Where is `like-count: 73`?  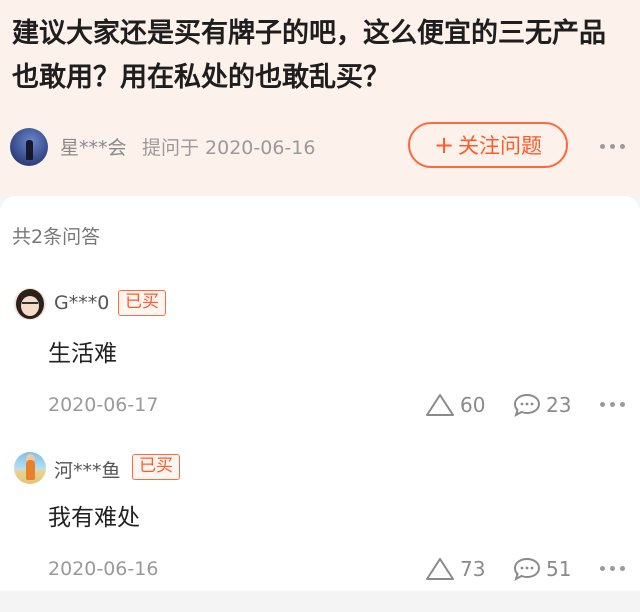
like-count: 73 is located at coordinates (473, 569).